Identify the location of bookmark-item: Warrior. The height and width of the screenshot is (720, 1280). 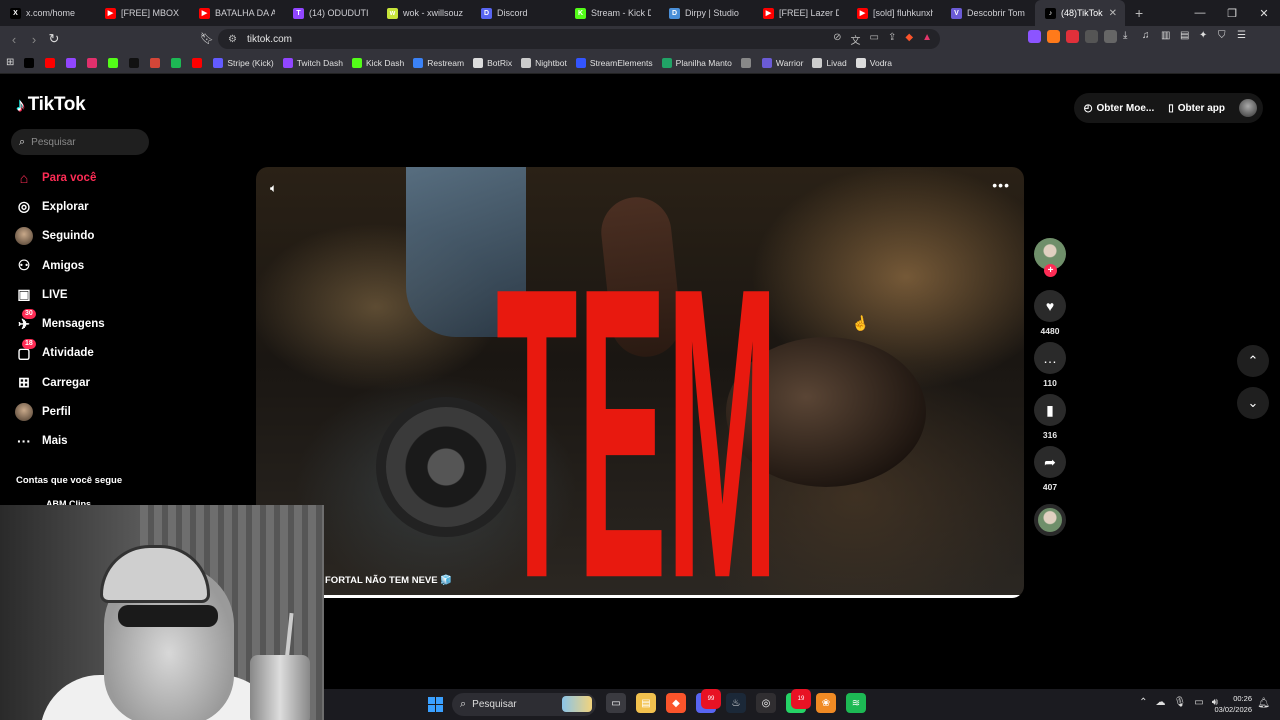
(782, 62).